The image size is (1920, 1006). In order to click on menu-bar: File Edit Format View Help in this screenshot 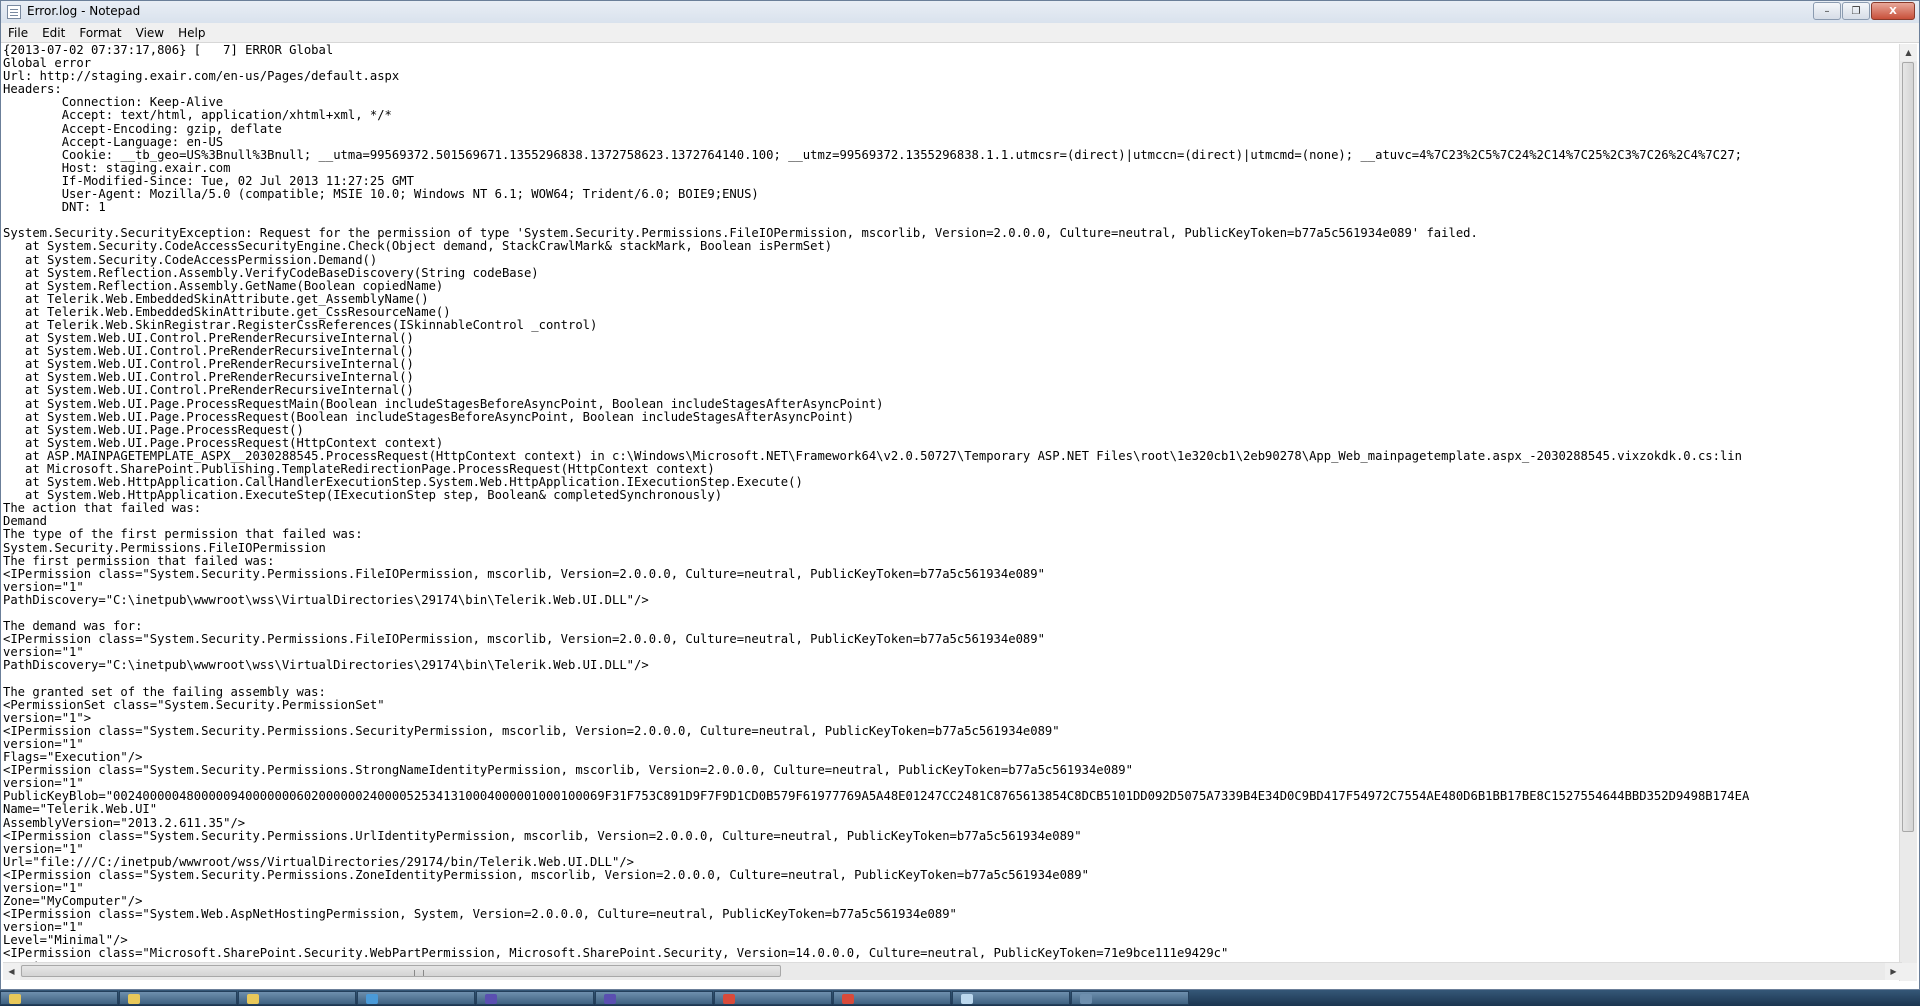, I will do `click(960, 33)`.